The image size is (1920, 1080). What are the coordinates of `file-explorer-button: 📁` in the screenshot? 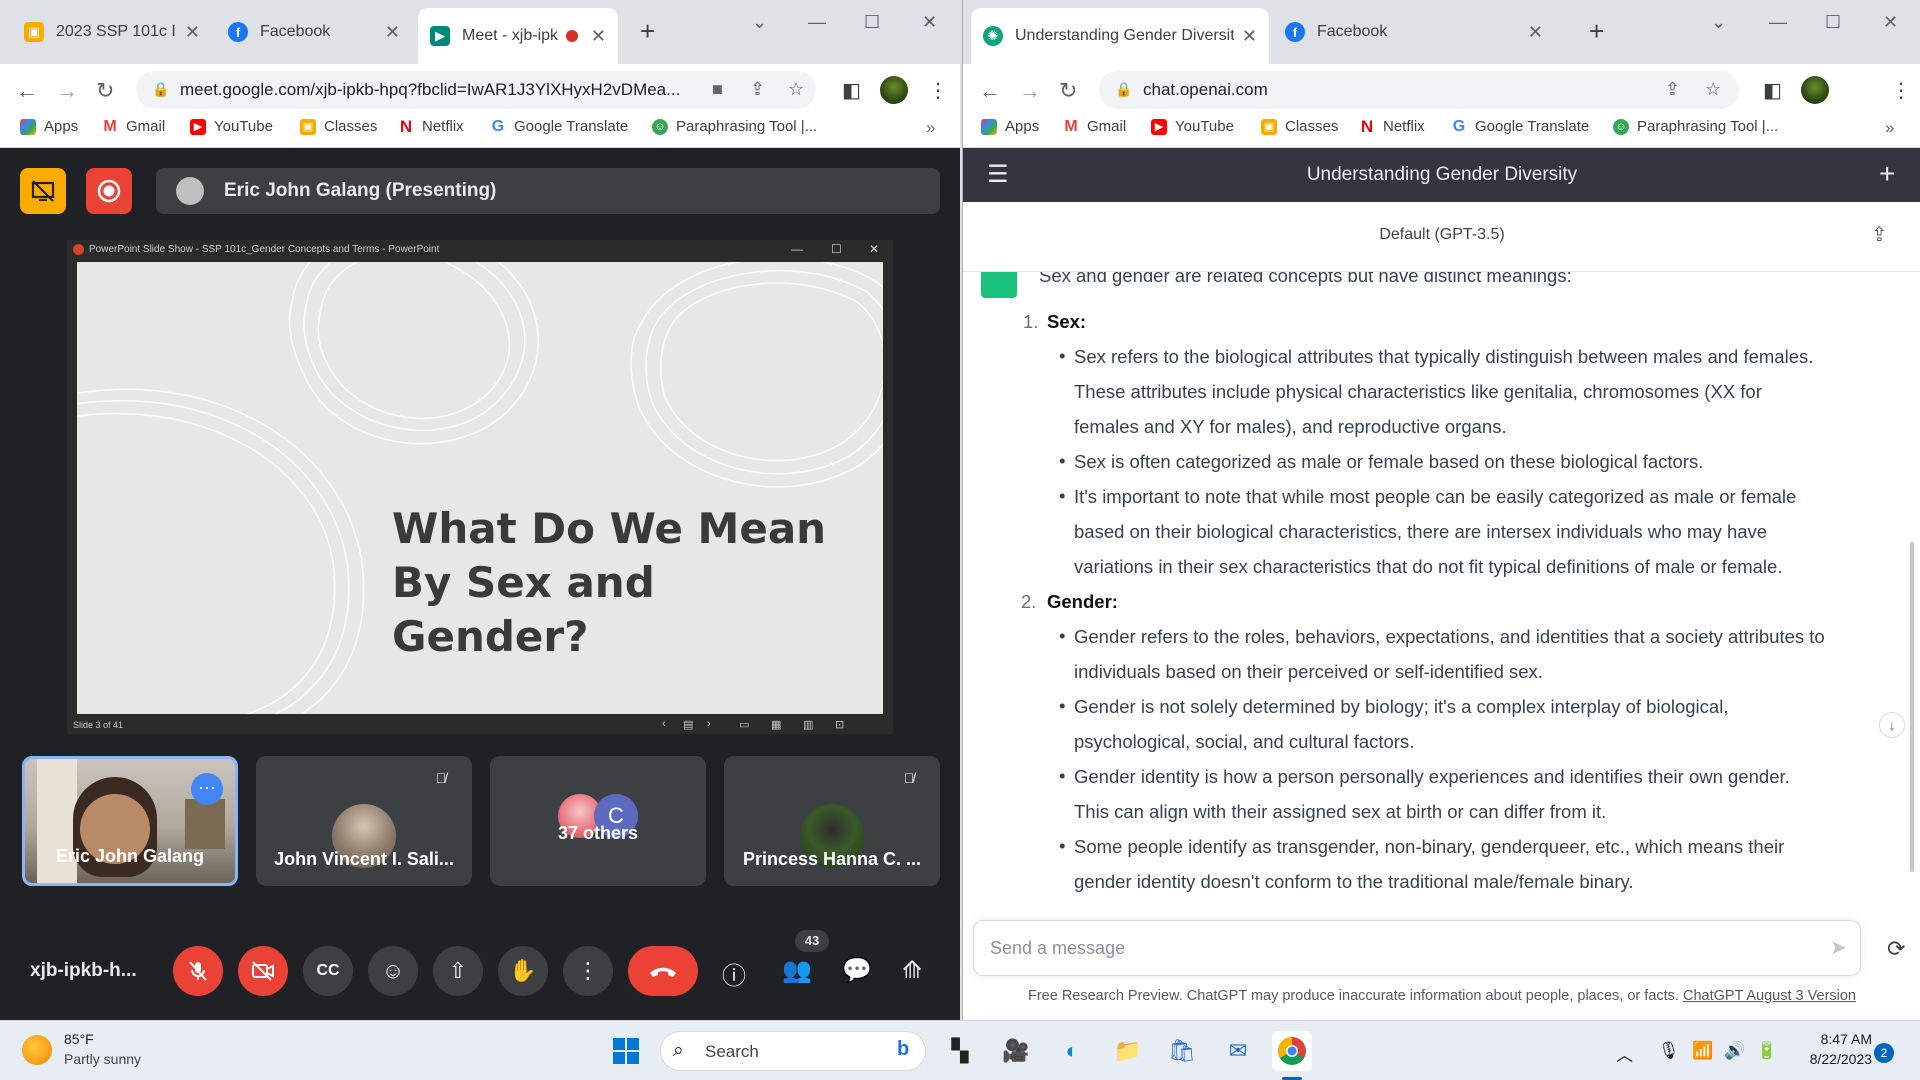 It's located at (1128, 1051).